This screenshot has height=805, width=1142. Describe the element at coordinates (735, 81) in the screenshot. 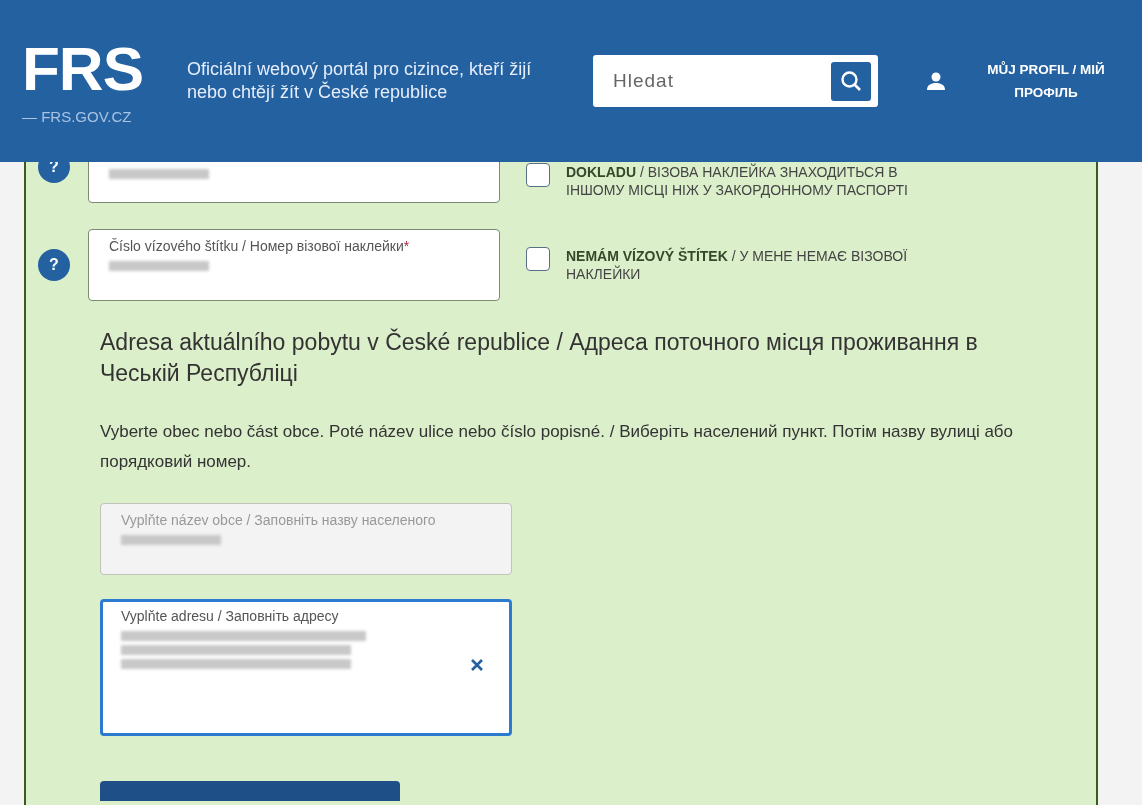

I see `search-field: Hledat` at that location.